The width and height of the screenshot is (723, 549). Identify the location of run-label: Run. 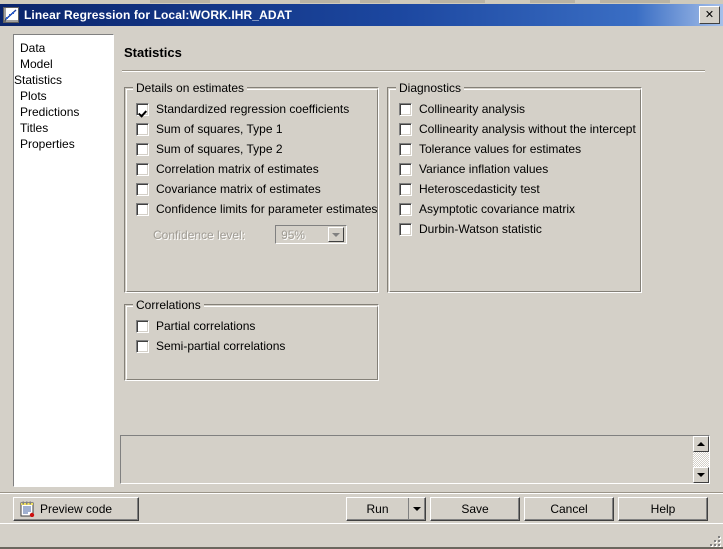
(377, 509).